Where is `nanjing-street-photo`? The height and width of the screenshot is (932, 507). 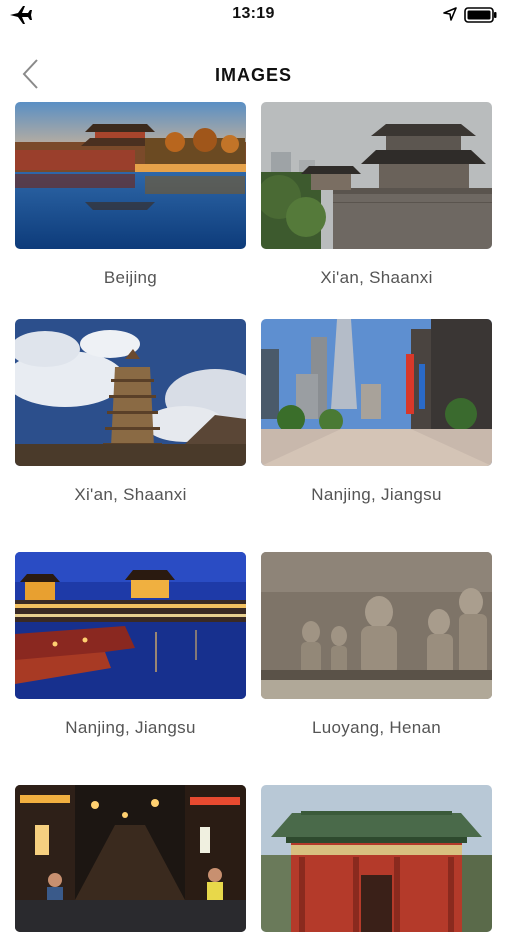 nanjing-street-photo is located at coordinates (376, 392).